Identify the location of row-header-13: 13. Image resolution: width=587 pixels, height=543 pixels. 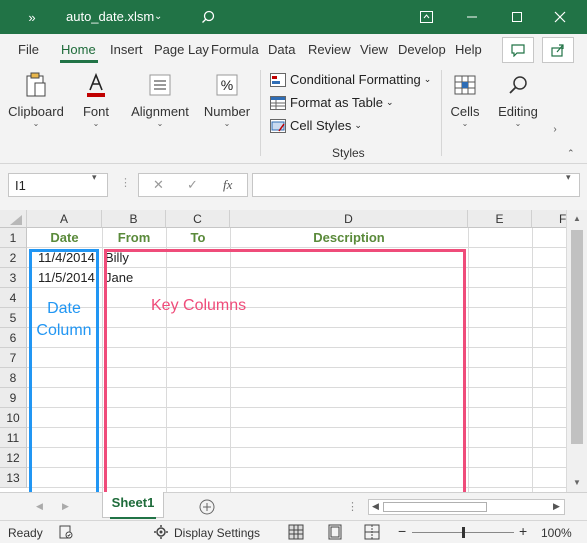
(13, 478).